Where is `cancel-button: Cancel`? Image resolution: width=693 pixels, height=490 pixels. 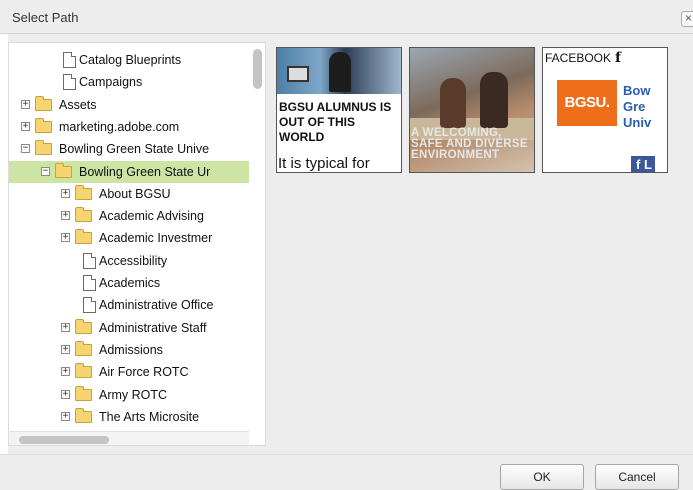
cancel-button: Cancel is located at coordinates (637, 477).